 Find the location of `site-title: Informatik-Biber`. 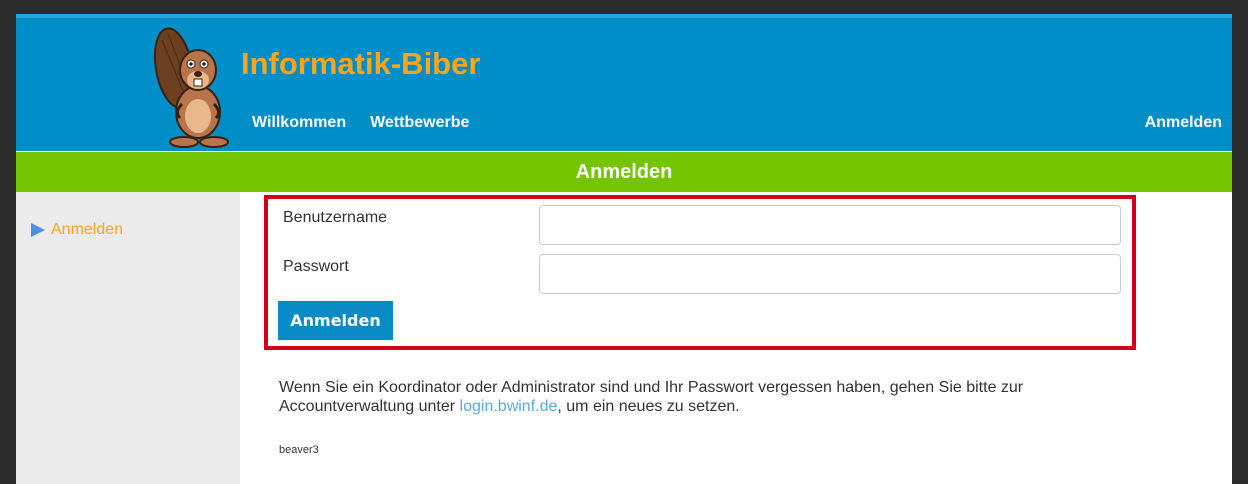

site-title: Informatik-Biber is located at coordinates (360, 64).